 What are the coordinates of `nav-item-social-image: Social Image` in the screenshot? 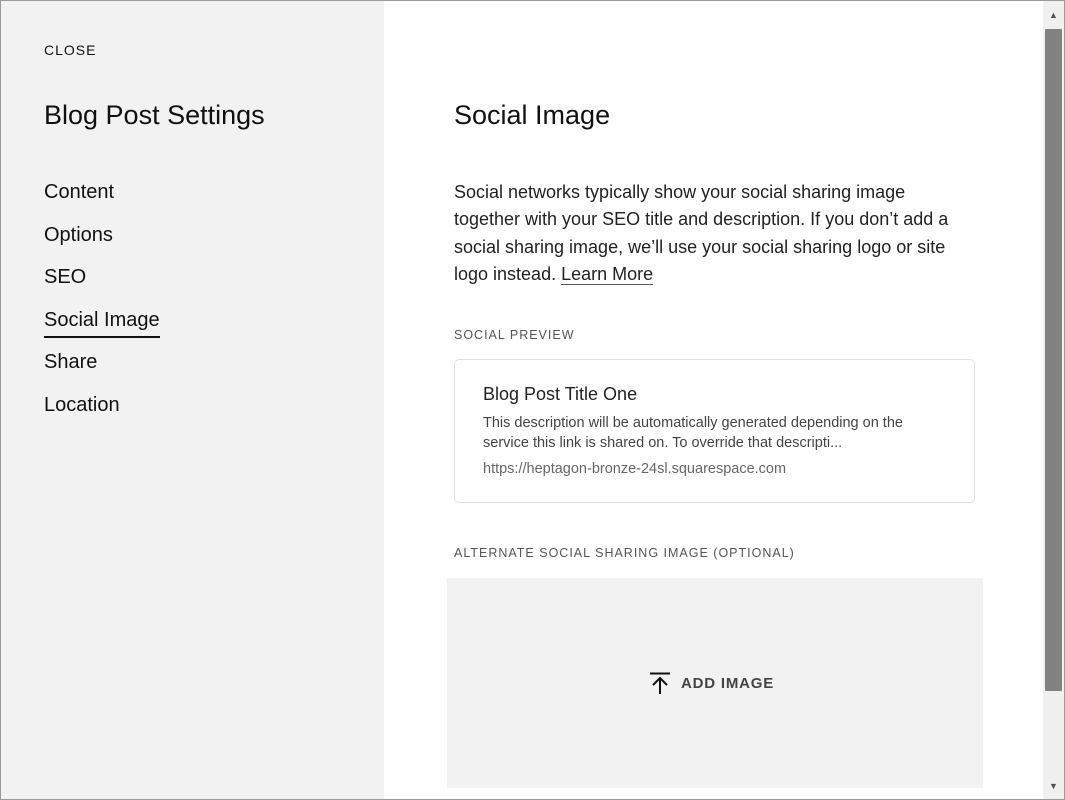 It's located at (102, 328).